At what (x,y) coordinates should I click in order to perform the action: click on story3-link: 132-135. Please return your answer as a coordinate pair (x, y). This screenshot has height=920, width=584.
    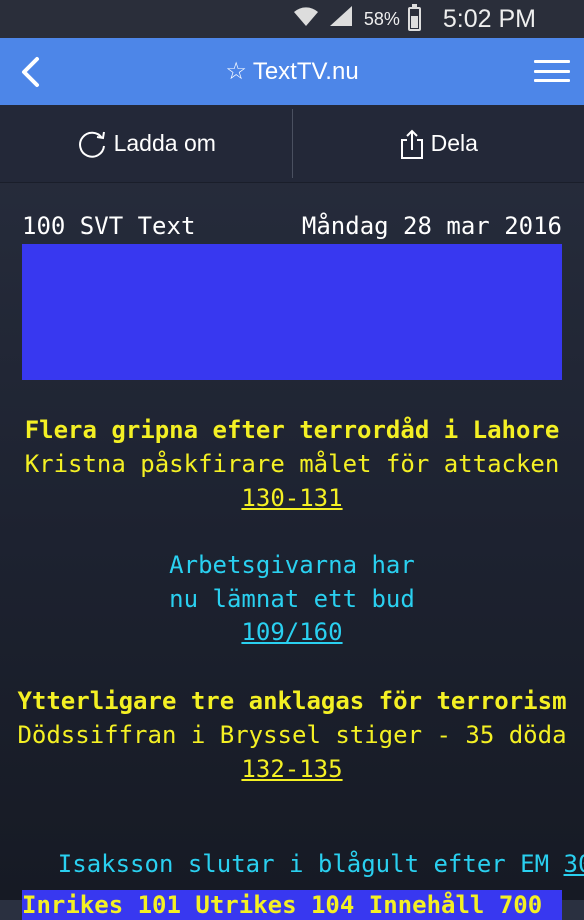
    Looking at the image, I should click on (291, 769).